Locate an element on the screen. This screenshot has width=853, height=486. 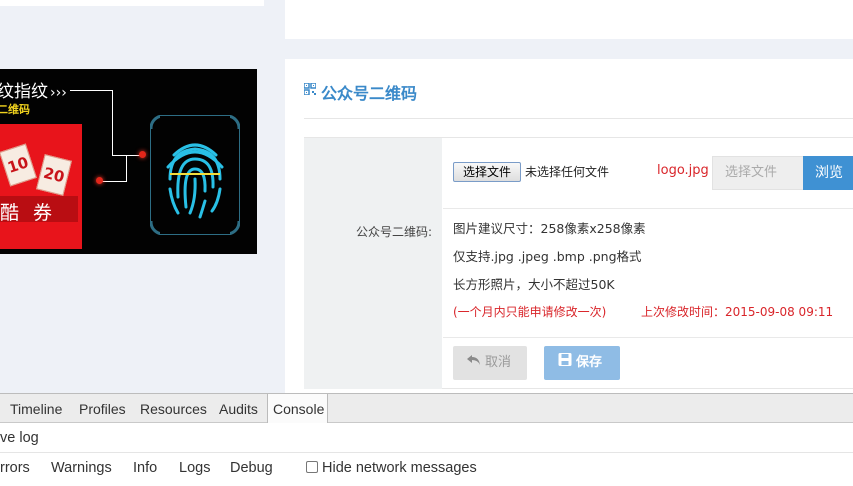
filter-warnings: Warnings is located at coordinates (81, 468).